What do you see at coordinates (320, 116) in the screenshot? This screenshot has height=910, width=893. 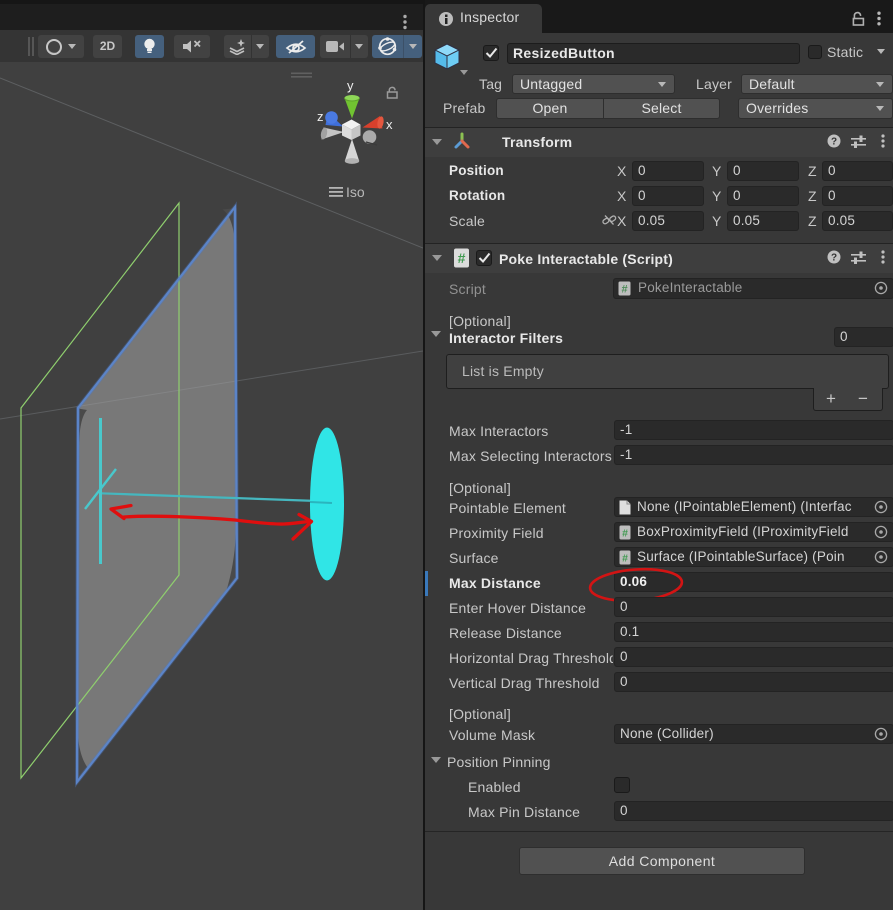 I see `svg-text: z` at bounding box center [320, 116].